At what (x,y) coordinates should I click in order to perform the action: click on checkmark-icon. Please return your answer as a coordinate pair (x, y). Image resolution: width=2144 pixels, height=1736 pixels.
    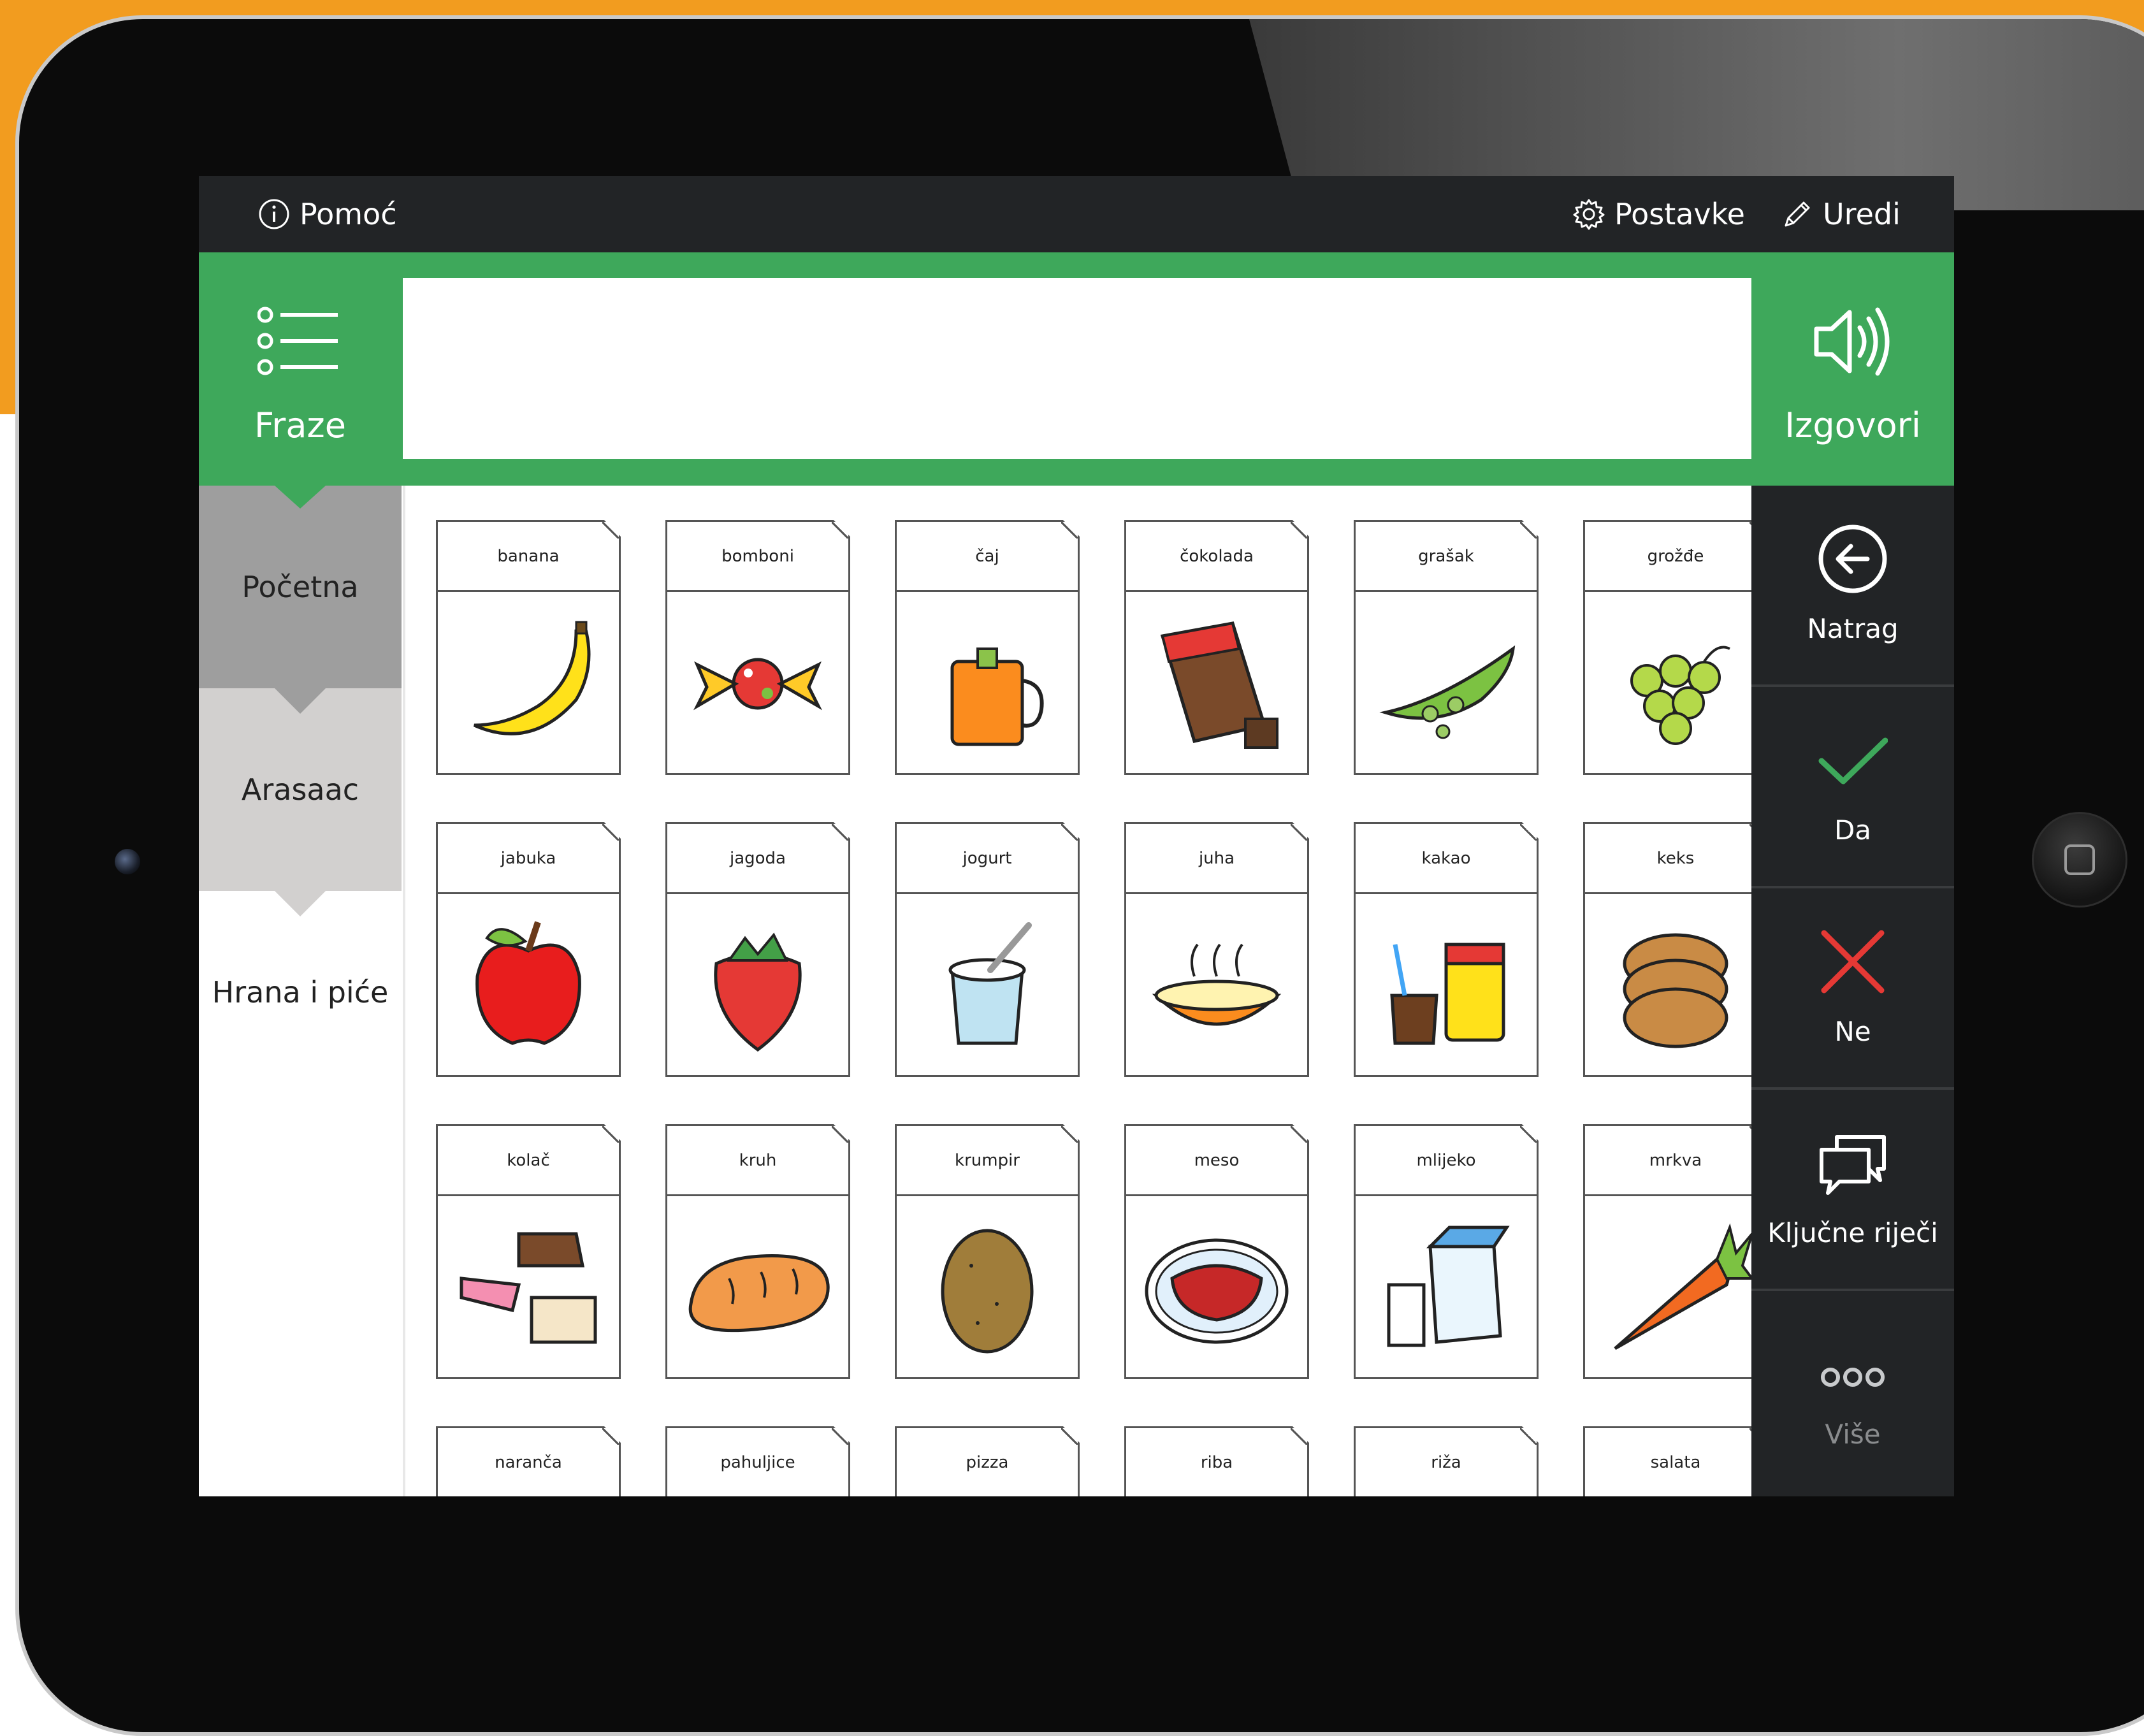
    Looking at the image, I should click on (1853, 761).